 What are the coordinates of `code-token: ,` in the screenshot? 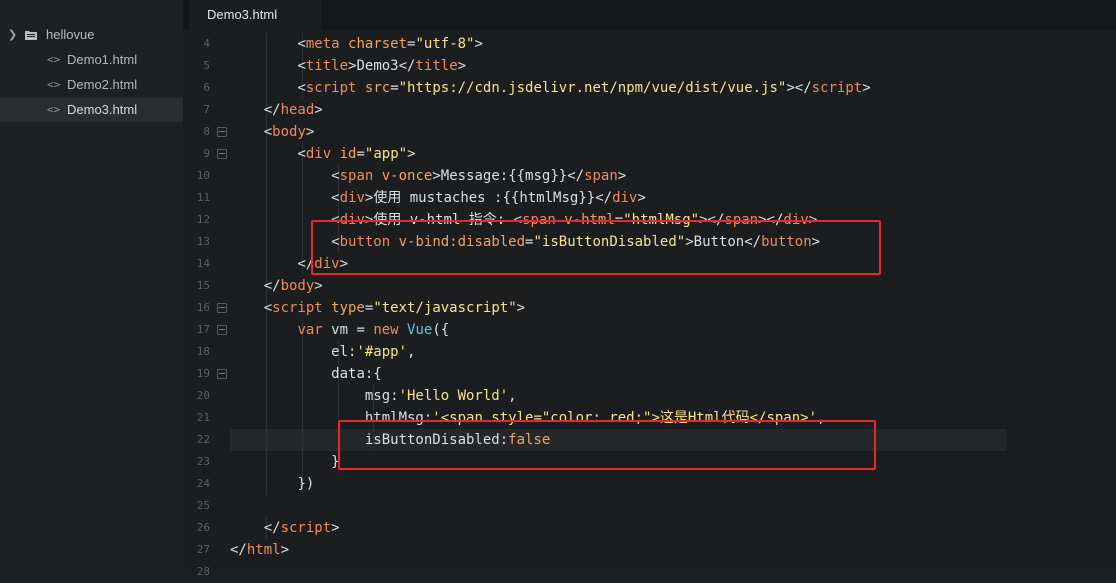 It's located at (512, 396).